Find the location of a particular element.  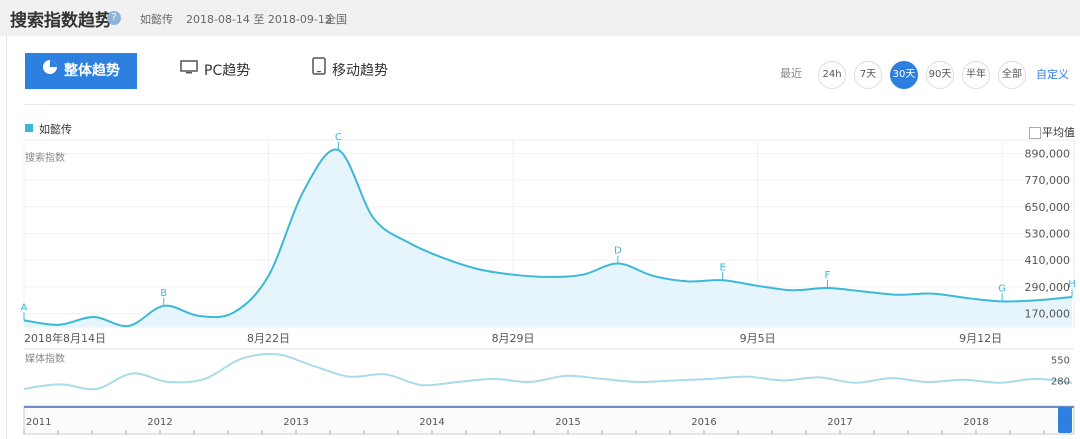

y-tick-label: 650,000 is located at coordinates (1048, 207).